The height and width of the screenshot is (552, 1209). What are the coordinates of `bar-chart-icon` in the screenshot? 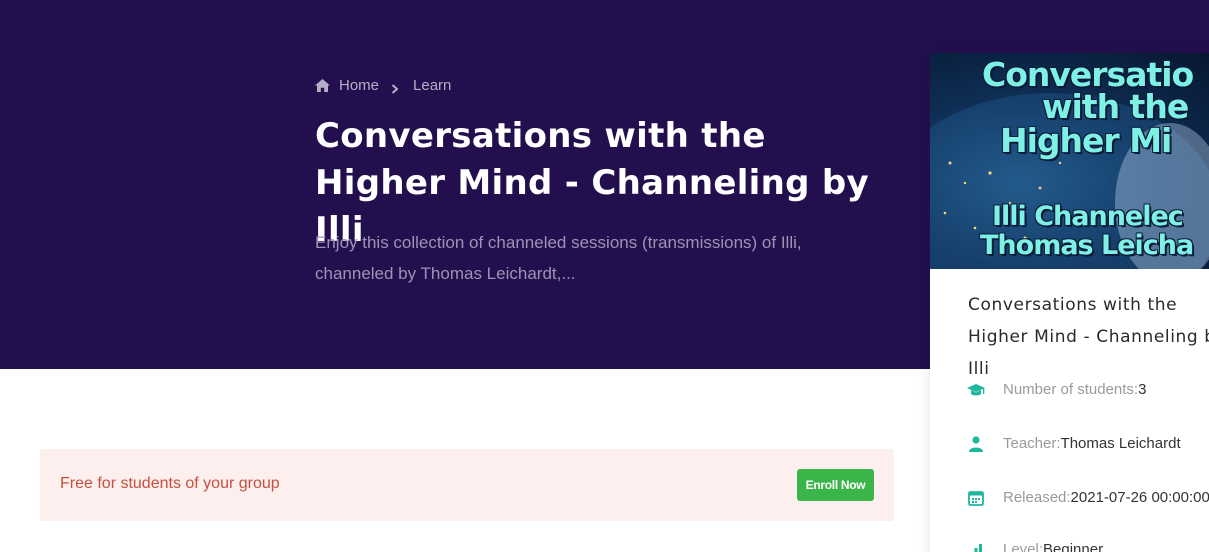 It's located at (976, 547).